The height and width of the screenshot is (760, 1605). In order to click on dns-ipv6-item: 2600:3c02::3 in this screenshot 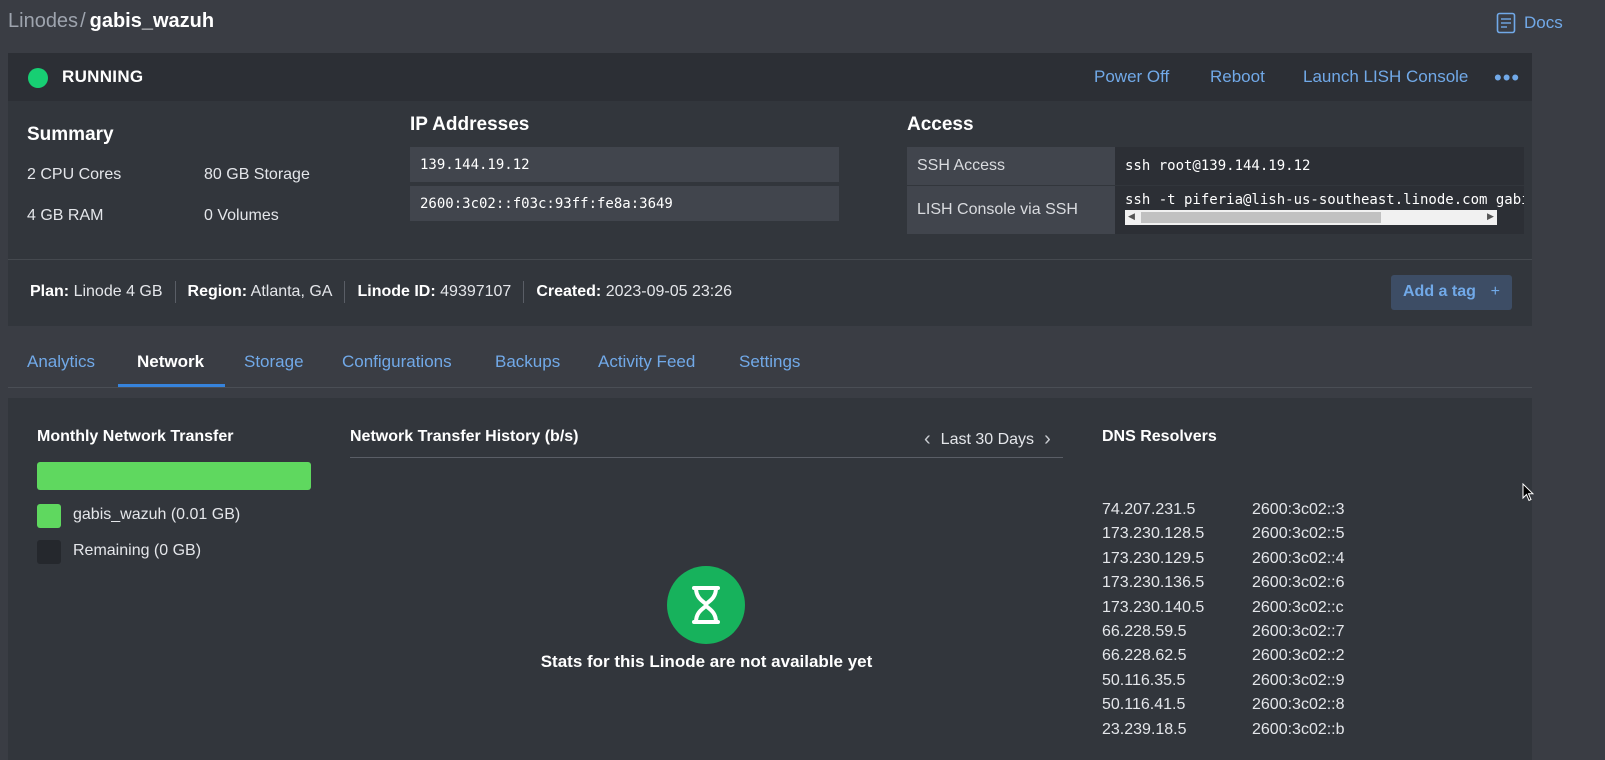, I will do `click(1298, 509)`.